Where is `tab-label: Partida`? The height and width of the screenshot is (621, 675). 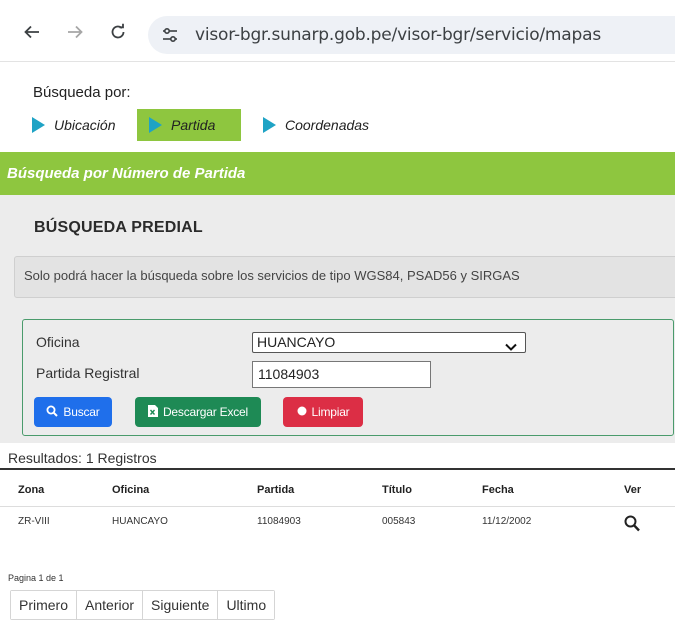 tab-label: Partida is located at coordinates (193, 125).